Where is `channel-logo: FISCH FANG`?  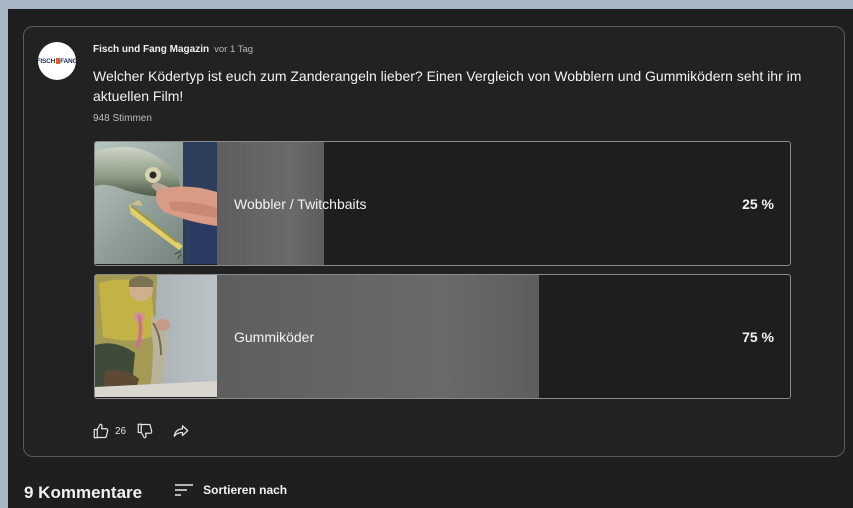
channel-logo: FISCH FANG is located at coordinates (57, 61).